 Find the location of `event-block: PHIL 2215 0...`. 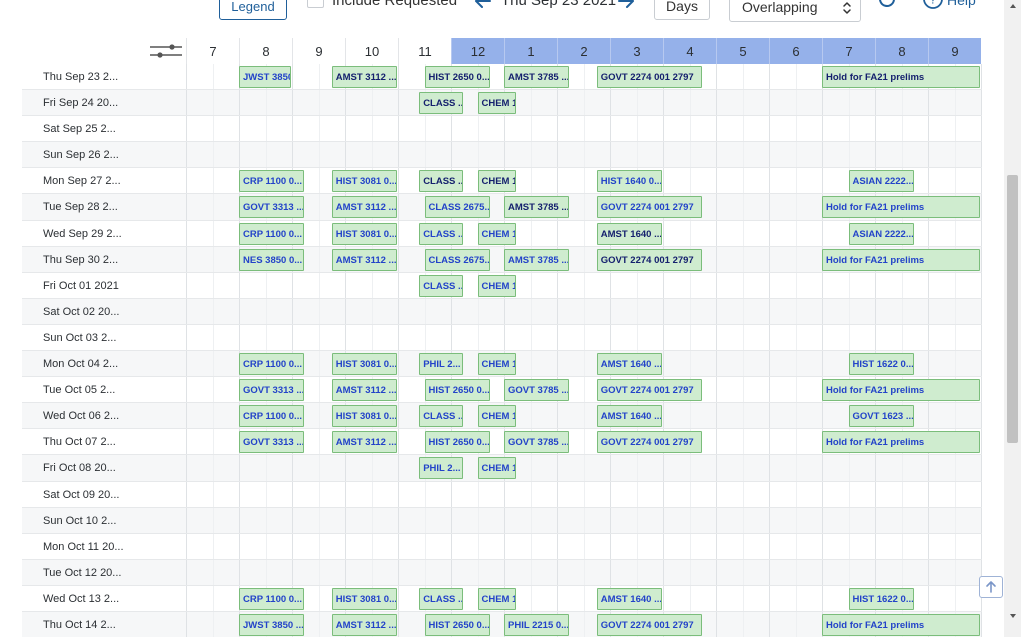

event-block: PHIL 2215 0... is located at coordinates (537, 624).